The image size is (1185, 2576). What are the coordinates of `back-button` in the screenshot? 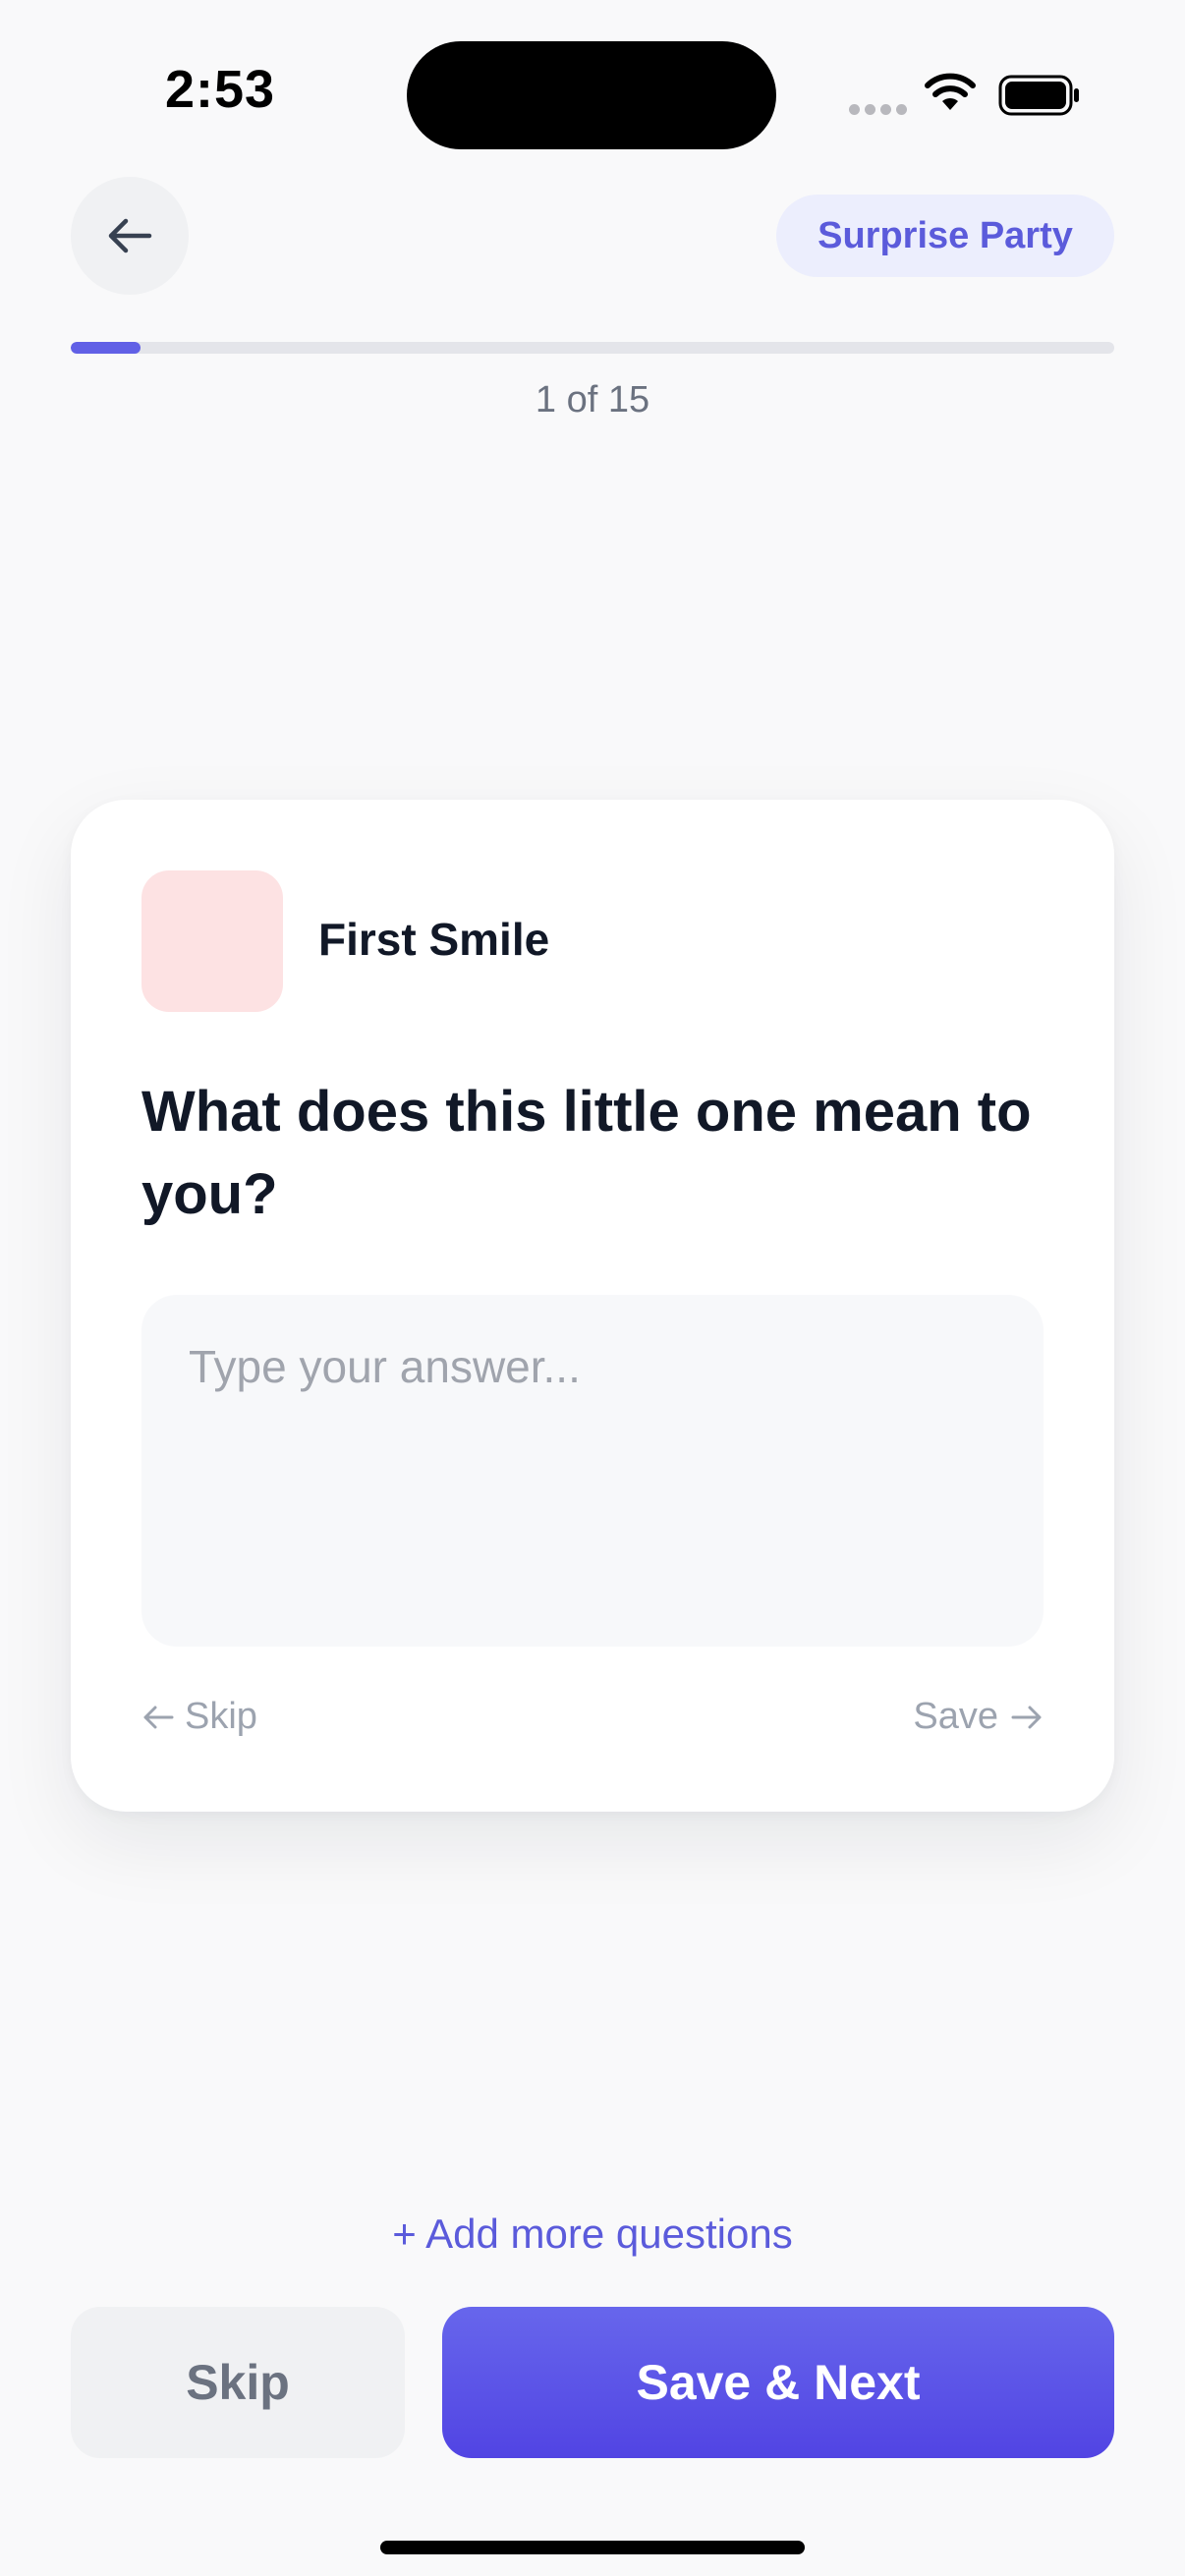 It's located at (130, 236).